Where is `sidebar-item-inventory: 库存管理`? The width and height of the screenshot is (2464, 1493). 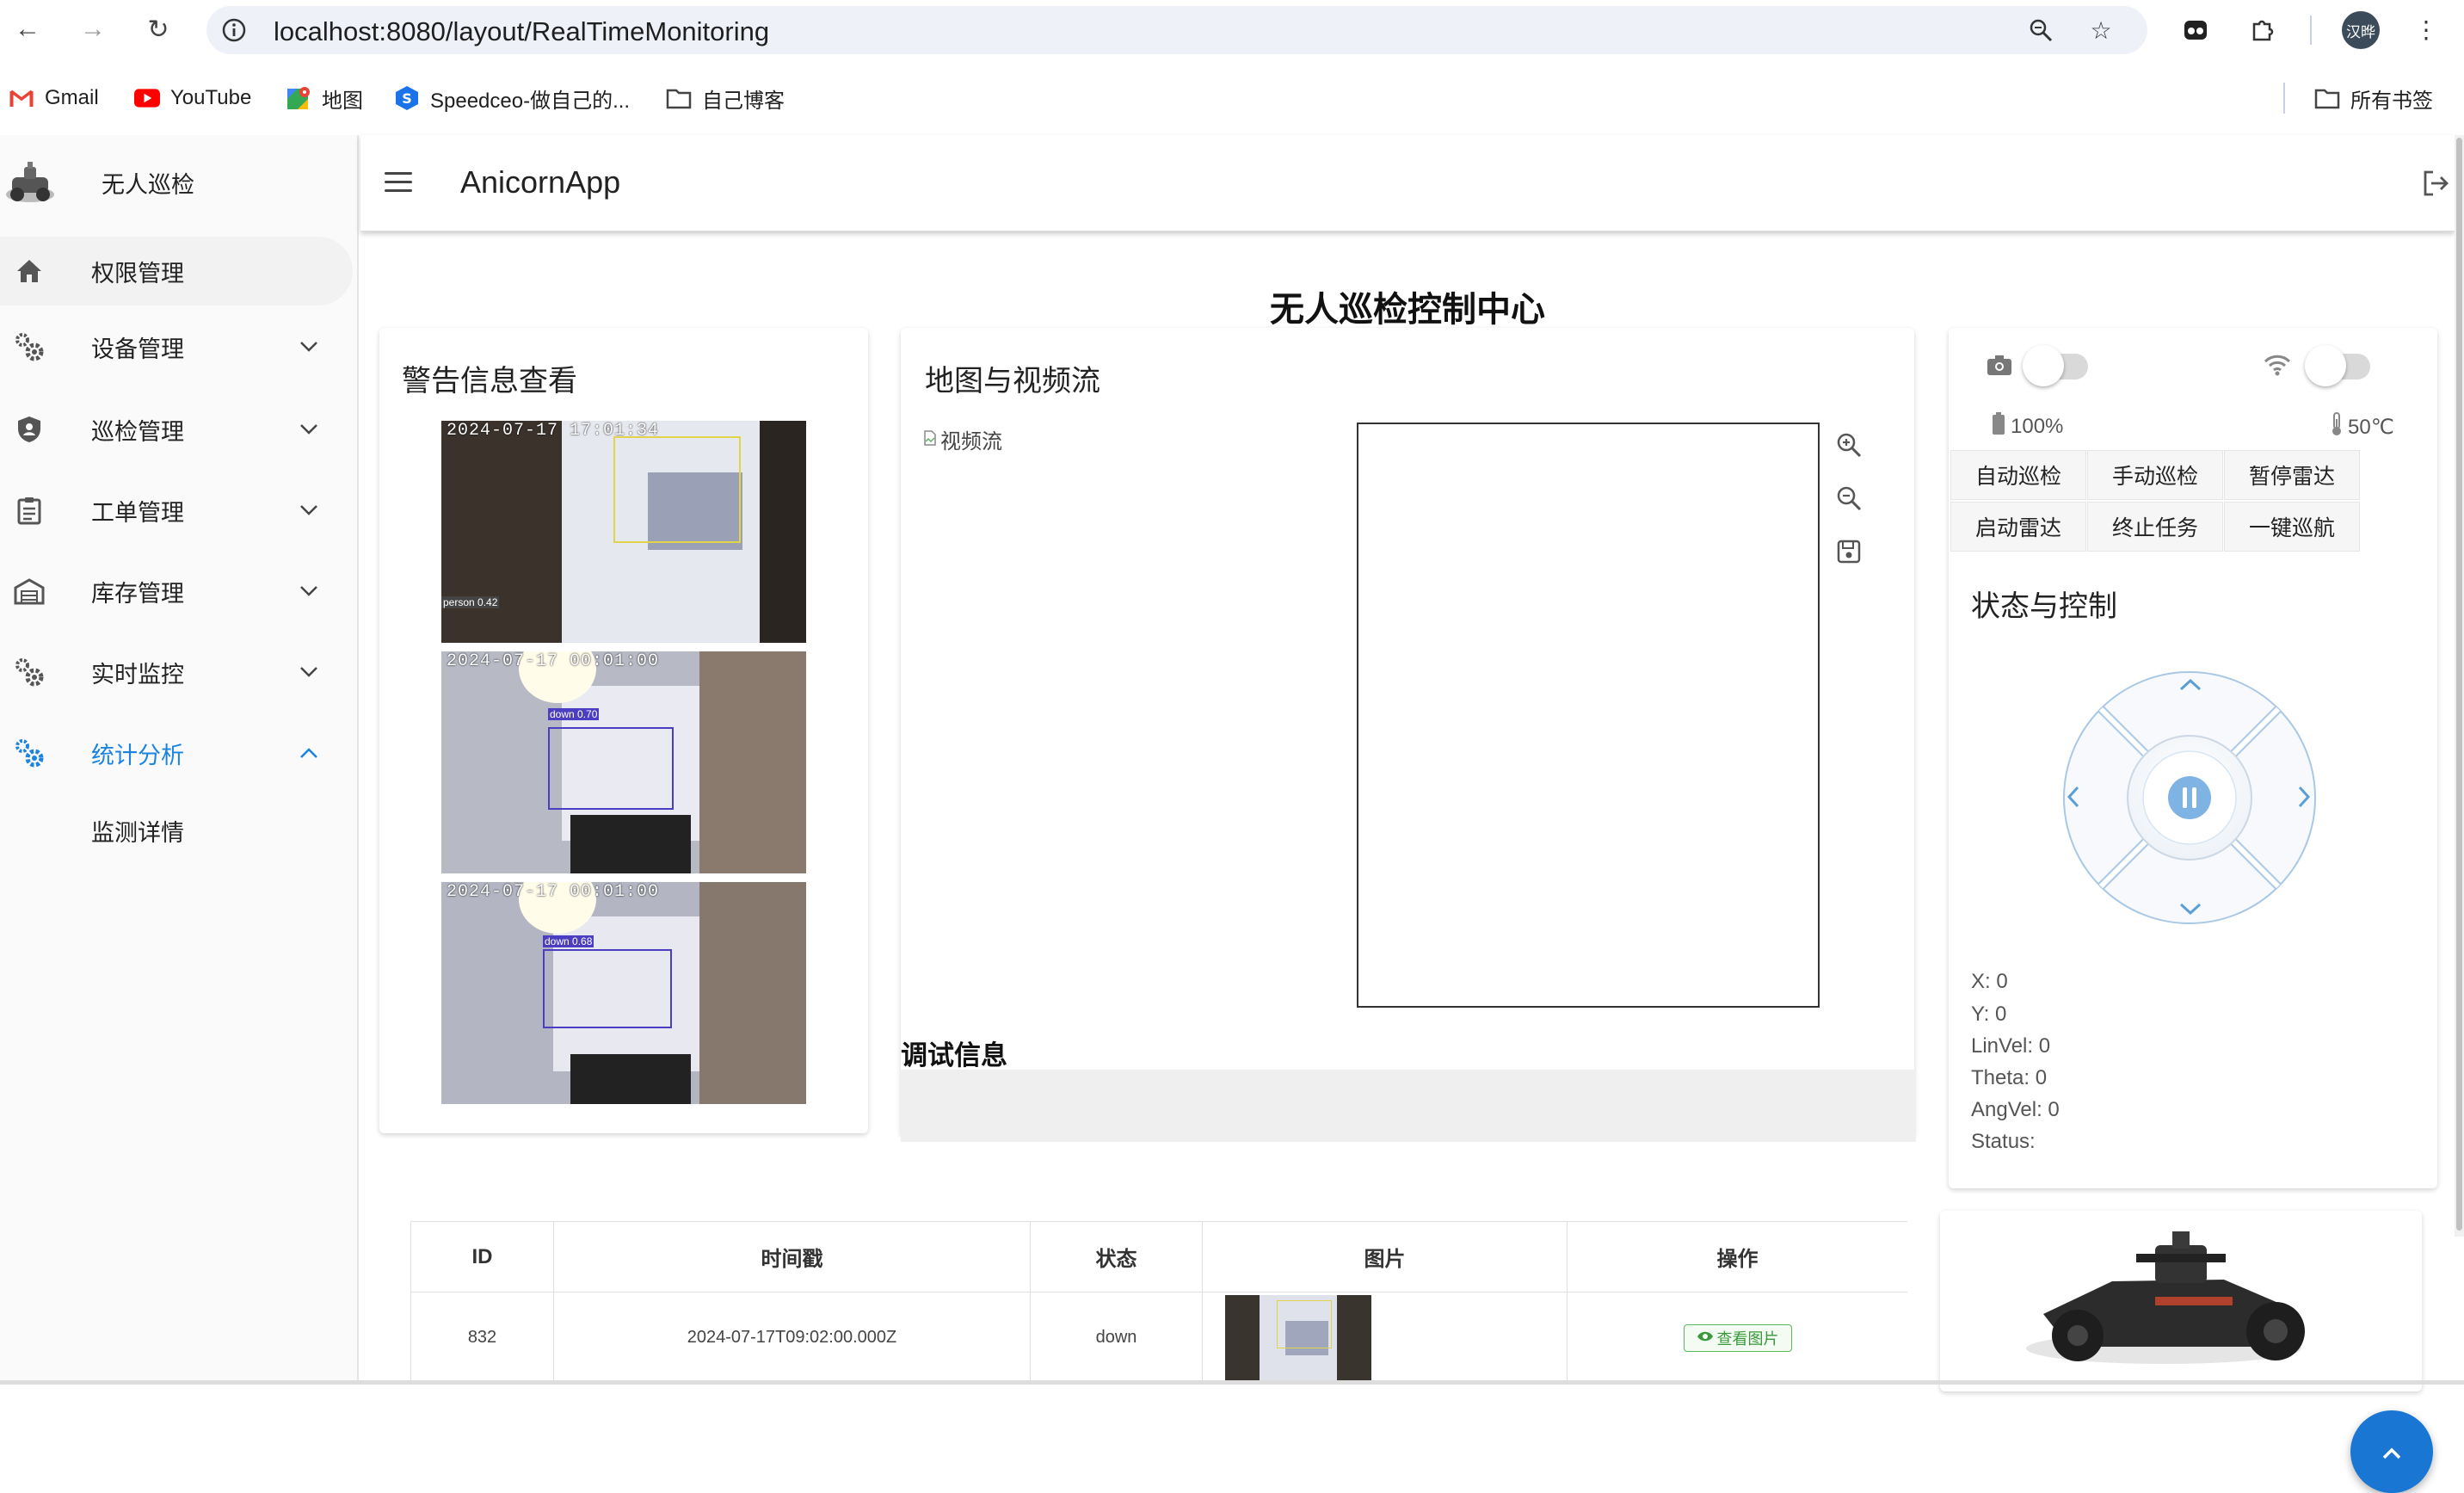 sidebar-item-inventory: 库存管理 is located at coordinates (176, 591).